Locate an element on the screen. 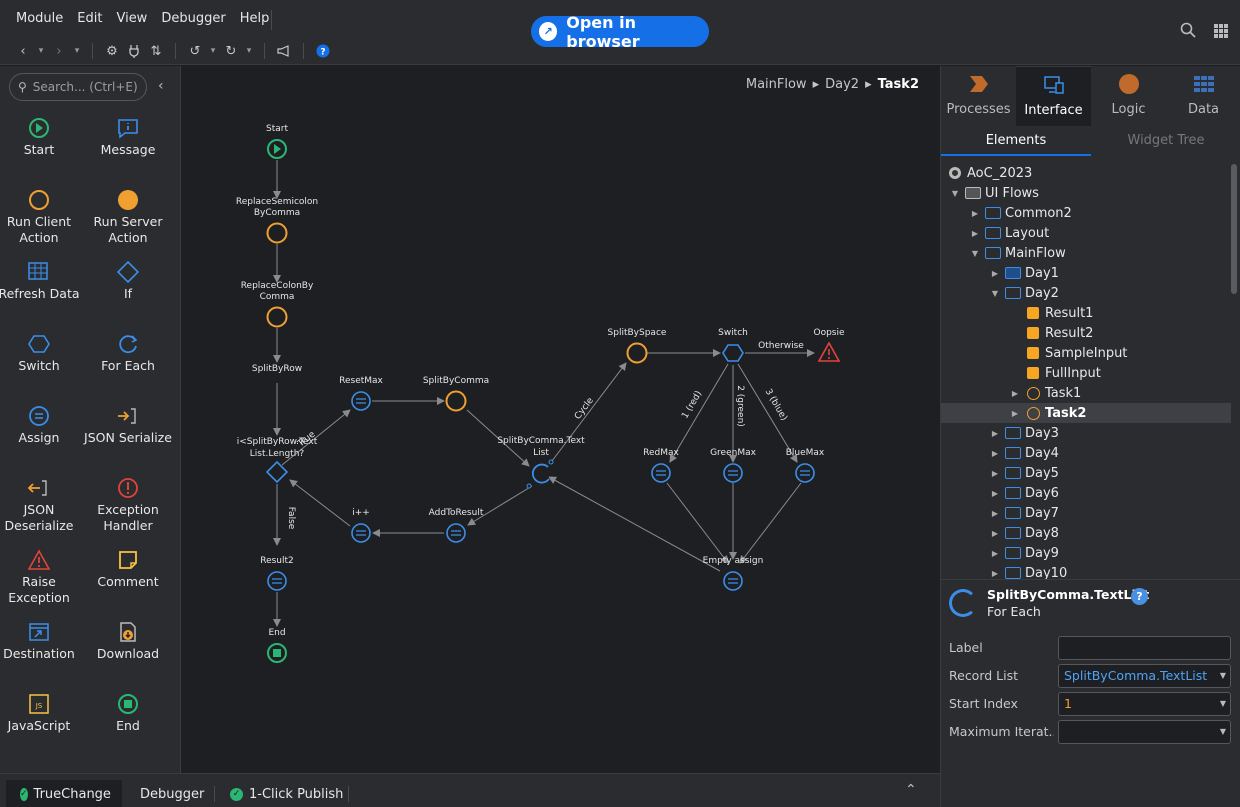 The height and width of the screenshot is (807, 1240). back-dropdown-icon: ▾ is located at coordinates (41, 51).